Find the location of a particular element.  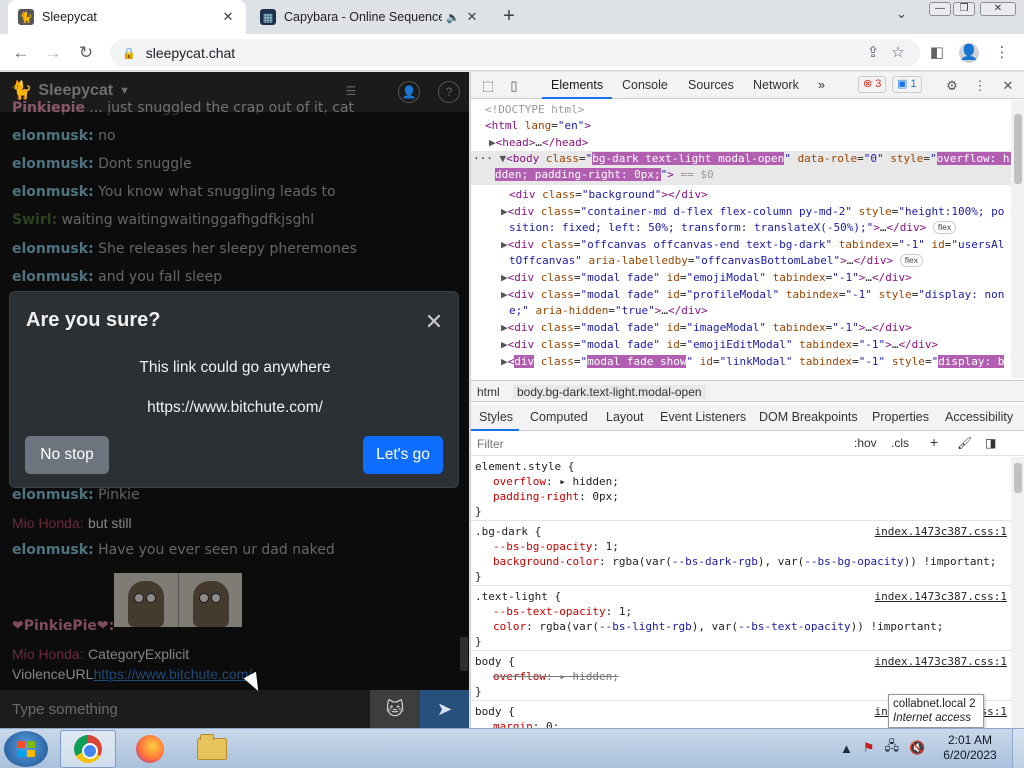

dom-line: <div class="background"></div> is located at coordinates (608, 195).